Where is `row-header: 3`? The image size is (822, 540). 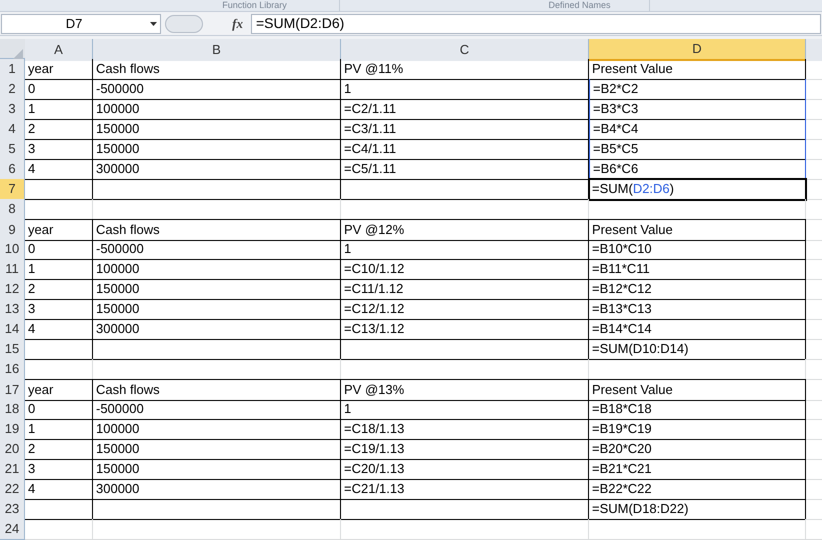 row-header: 3 is located at coordinates (12, 109).